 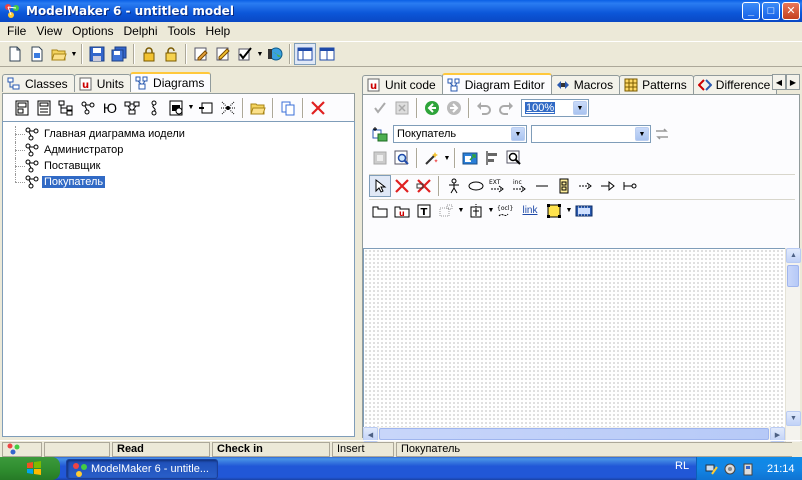 What do you see at coordinates (275, 54) in the screenshot?
I see `deploy-button` at bounding box center [275, 54].